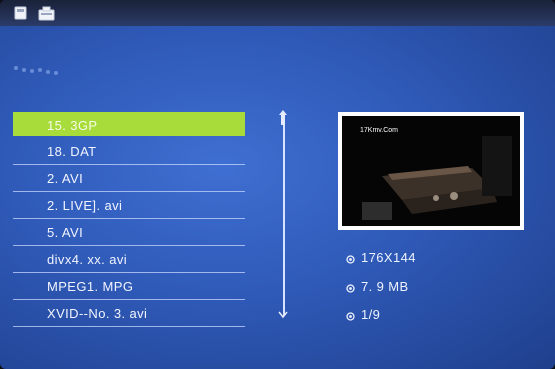 The width and height of the screenshot is (555, 369). Describe the element at coordinates (283, 312) in the screenshot. I see `scroll-down-icon` at that location.